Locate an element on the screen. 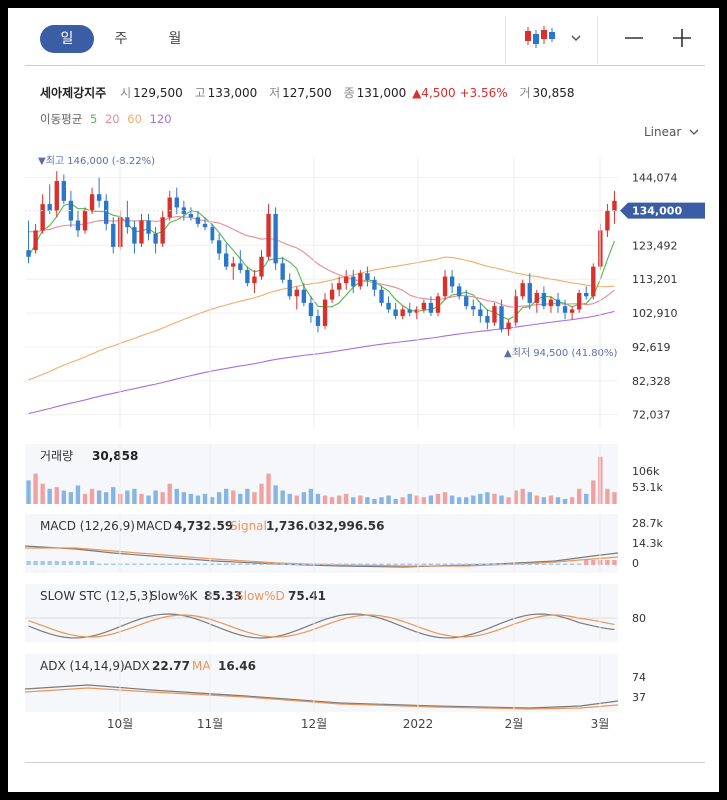 The image size is (727, 800). slow-d-label: Slow%D is located at coordinates (260, 596).